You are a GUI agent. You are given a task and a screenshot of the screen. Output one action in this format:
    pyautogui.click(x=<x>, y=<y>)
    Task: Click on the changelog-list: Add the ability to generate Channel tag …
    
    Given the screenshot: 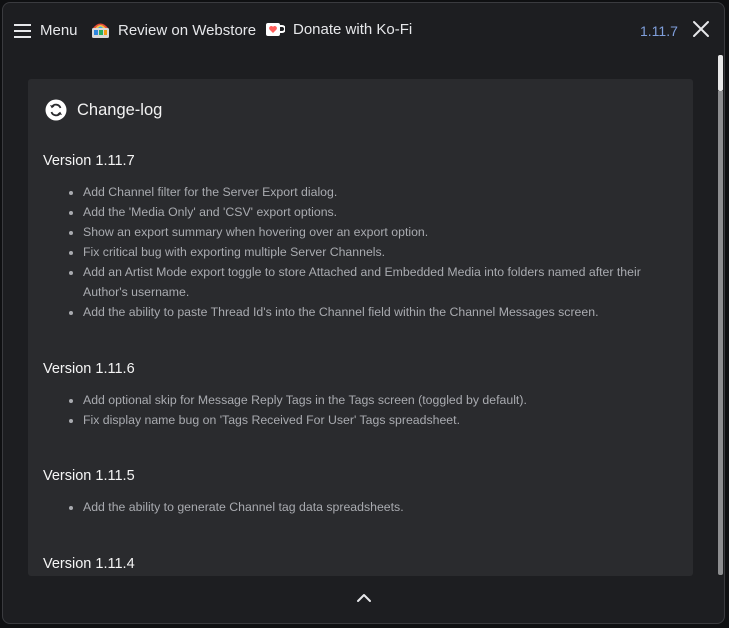 What is the action you would take?
    pyautogui.click(x=376, y=507)
    